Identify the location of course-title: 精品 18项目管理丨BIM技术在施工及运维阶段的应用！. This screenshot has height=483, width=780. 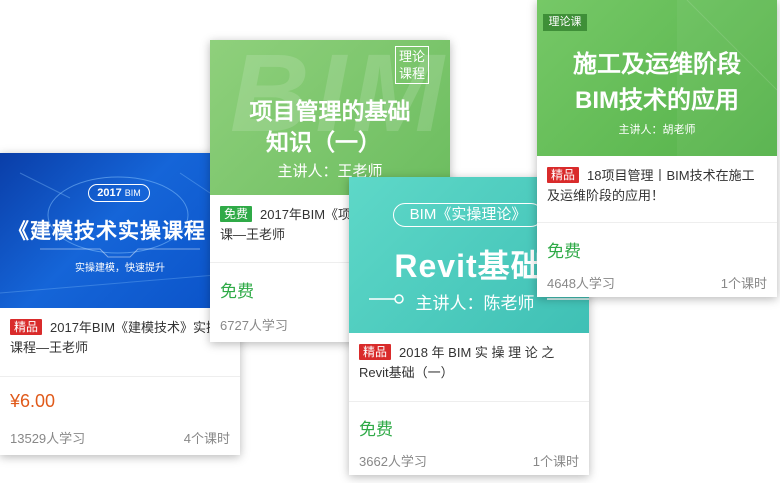
(657, 186).